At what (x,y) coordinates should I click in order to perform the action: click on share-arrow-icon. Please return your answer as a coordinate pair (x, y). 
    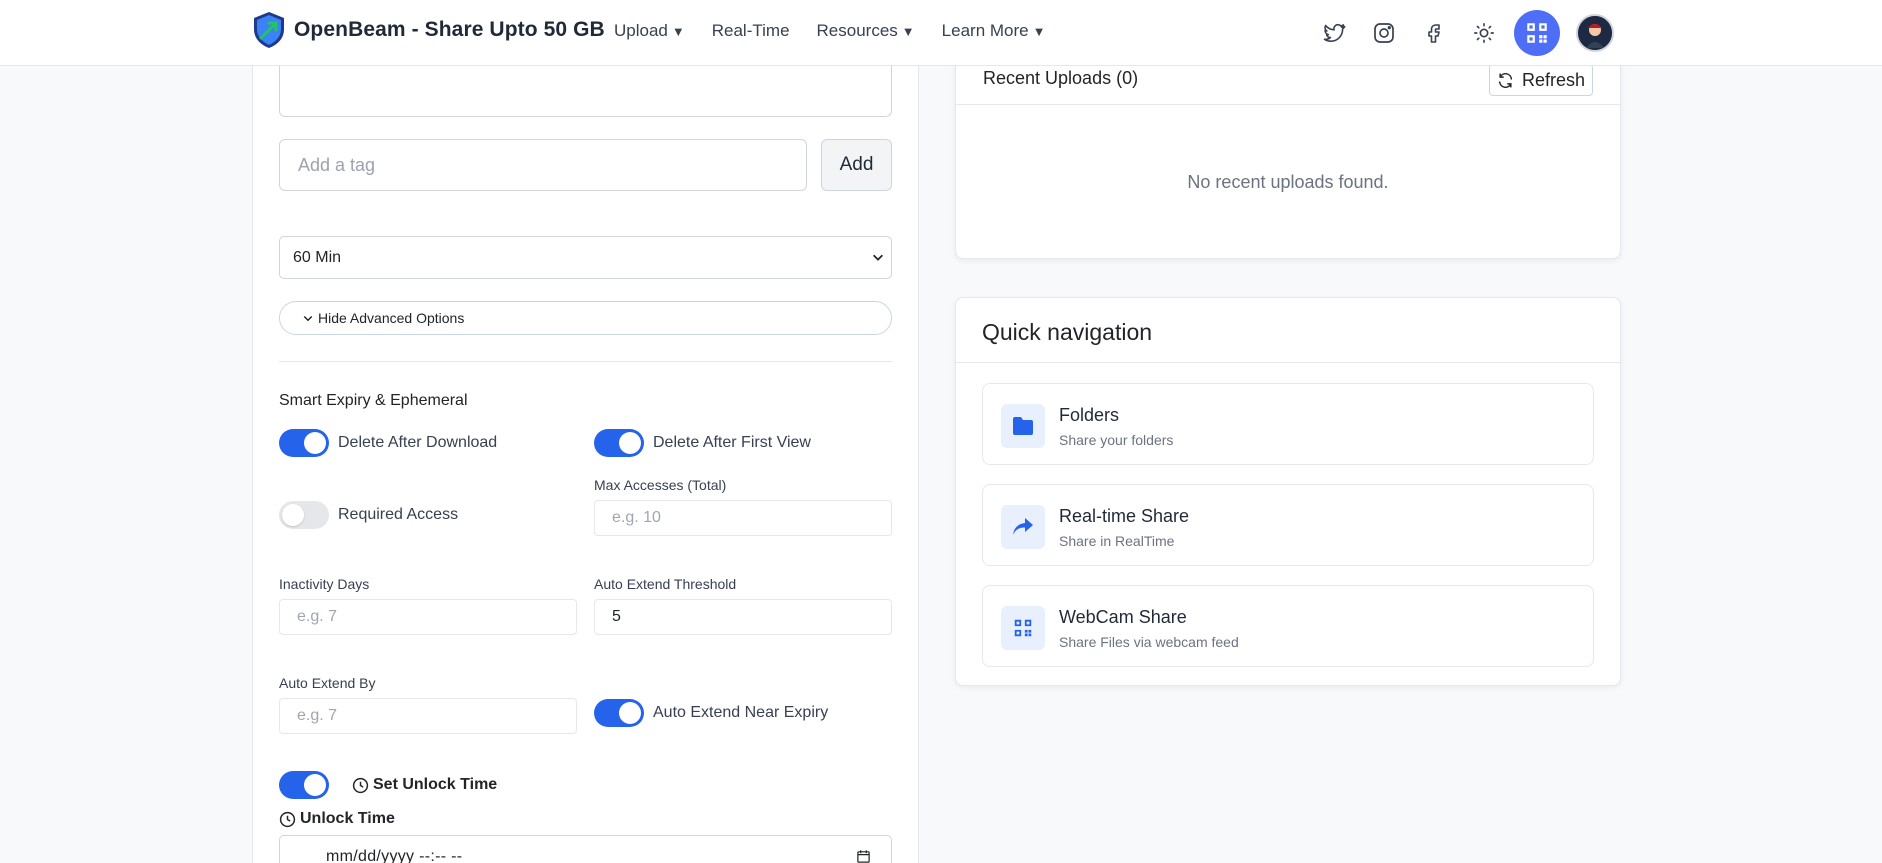
    Looking at the image, I should click on (1023, 527).